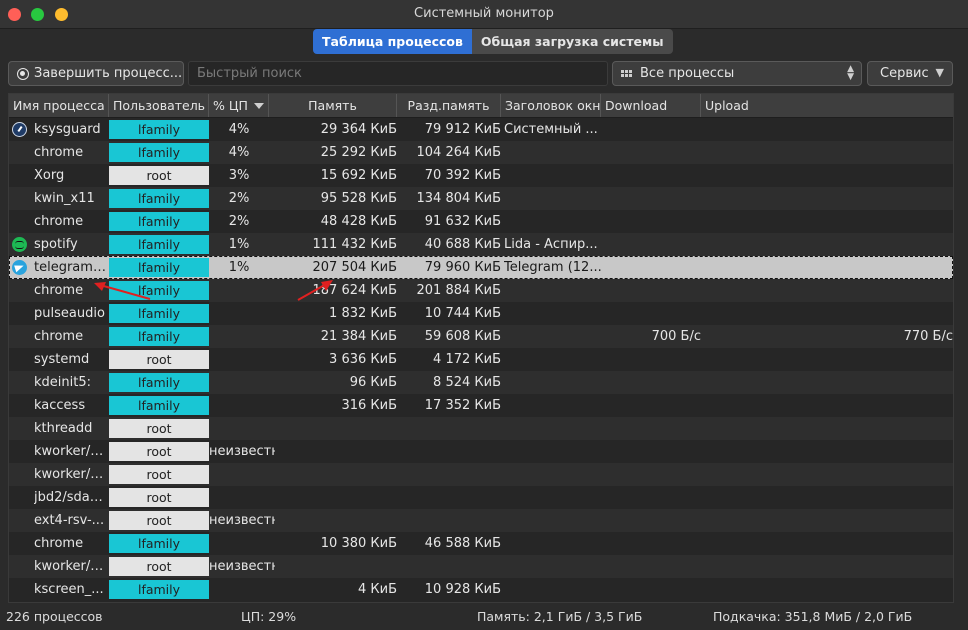 The width and height of the screenshot is (968, 630). Describe the element at coordinates (355, 267) in the screenshot. I see `process-memory: 207 504 КиБ` at that location.